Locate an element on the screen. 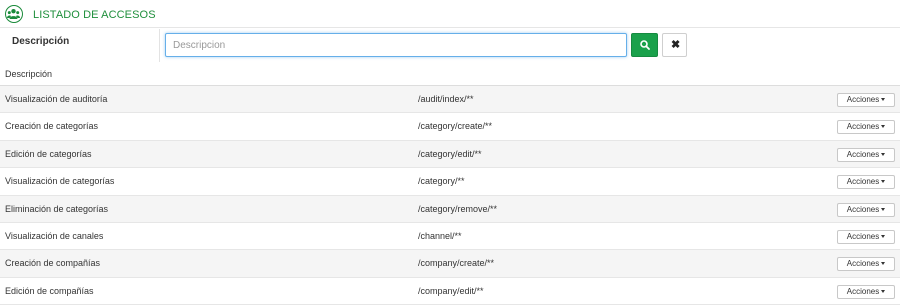  row-path: /channel/** is located at coordinates (440, 235).